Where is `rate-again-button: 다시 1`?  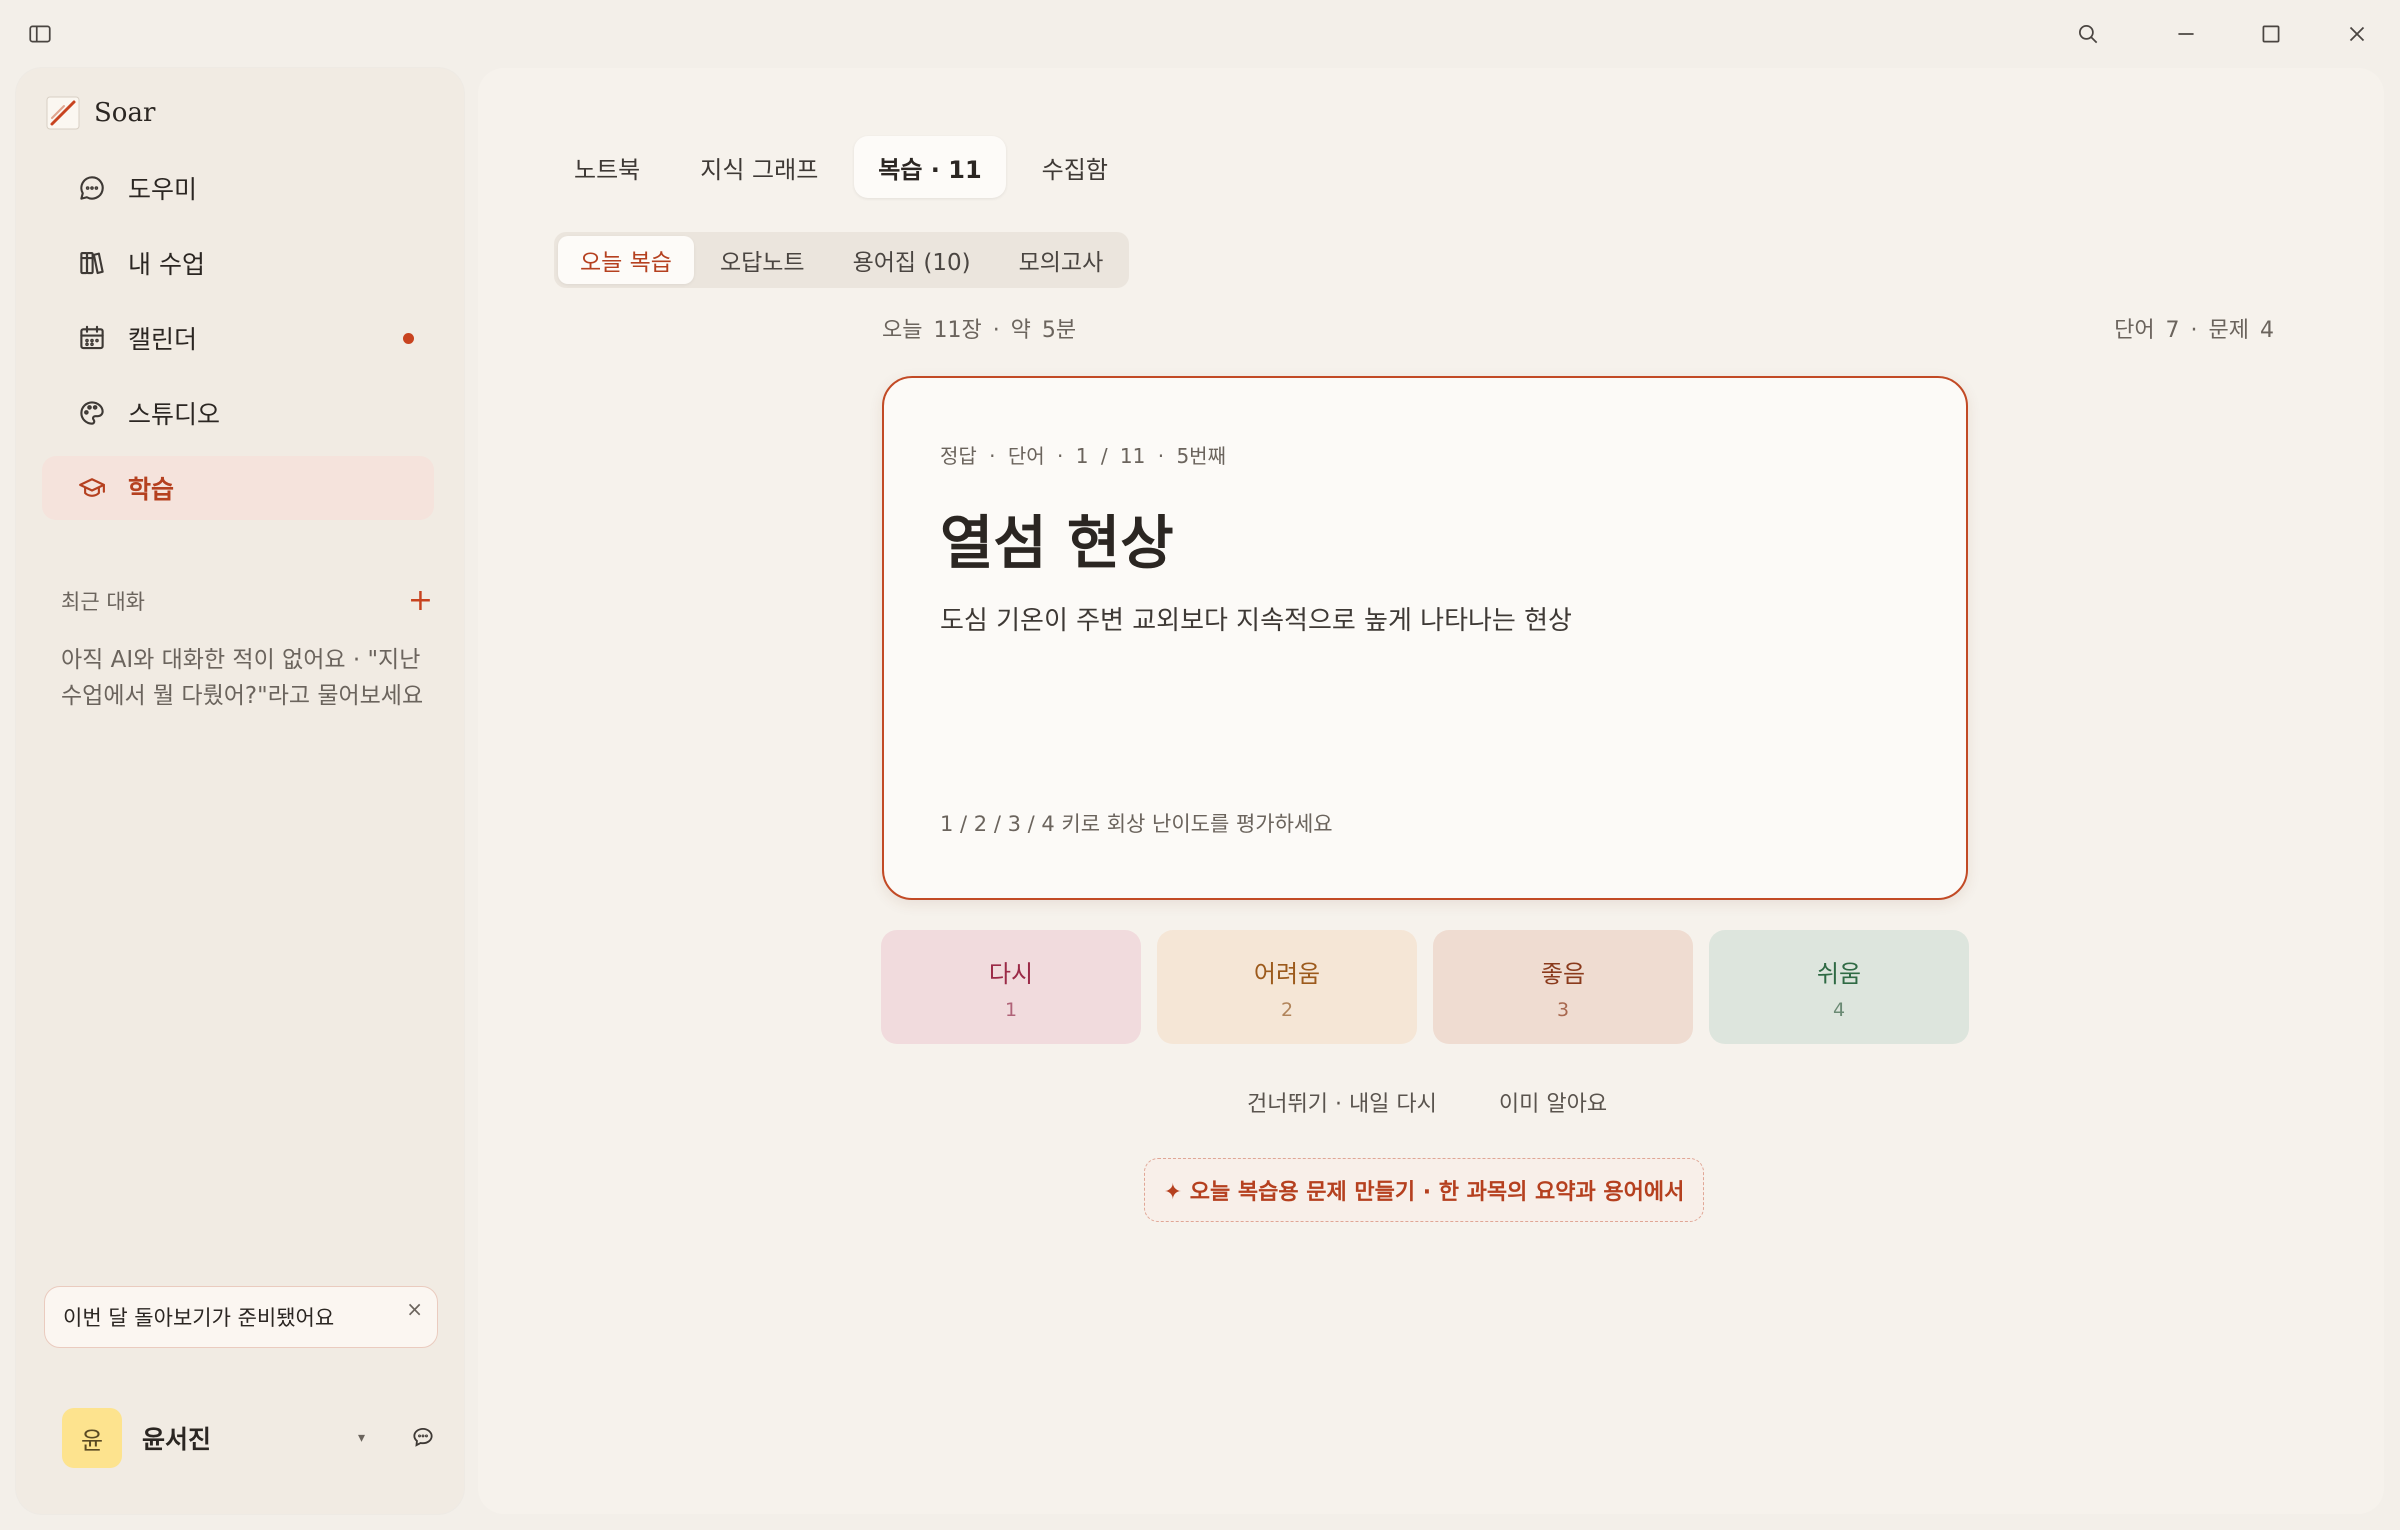
rate-again-button: 다시 1 is located at coordinates (1011, 987).